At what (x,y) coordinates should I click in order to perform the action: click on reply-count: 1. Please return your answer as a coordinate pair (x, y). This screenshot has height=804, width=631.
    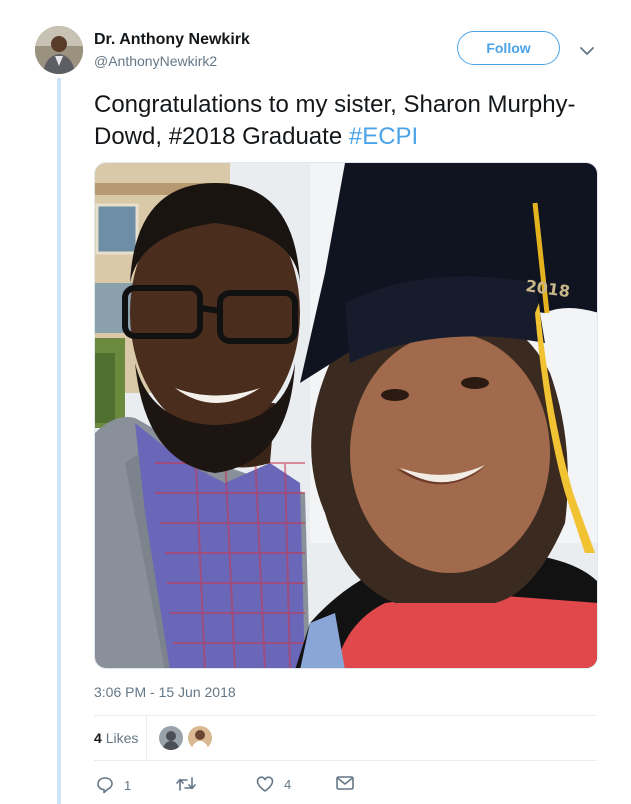
    Looking at the image, I should click on (128, 785).